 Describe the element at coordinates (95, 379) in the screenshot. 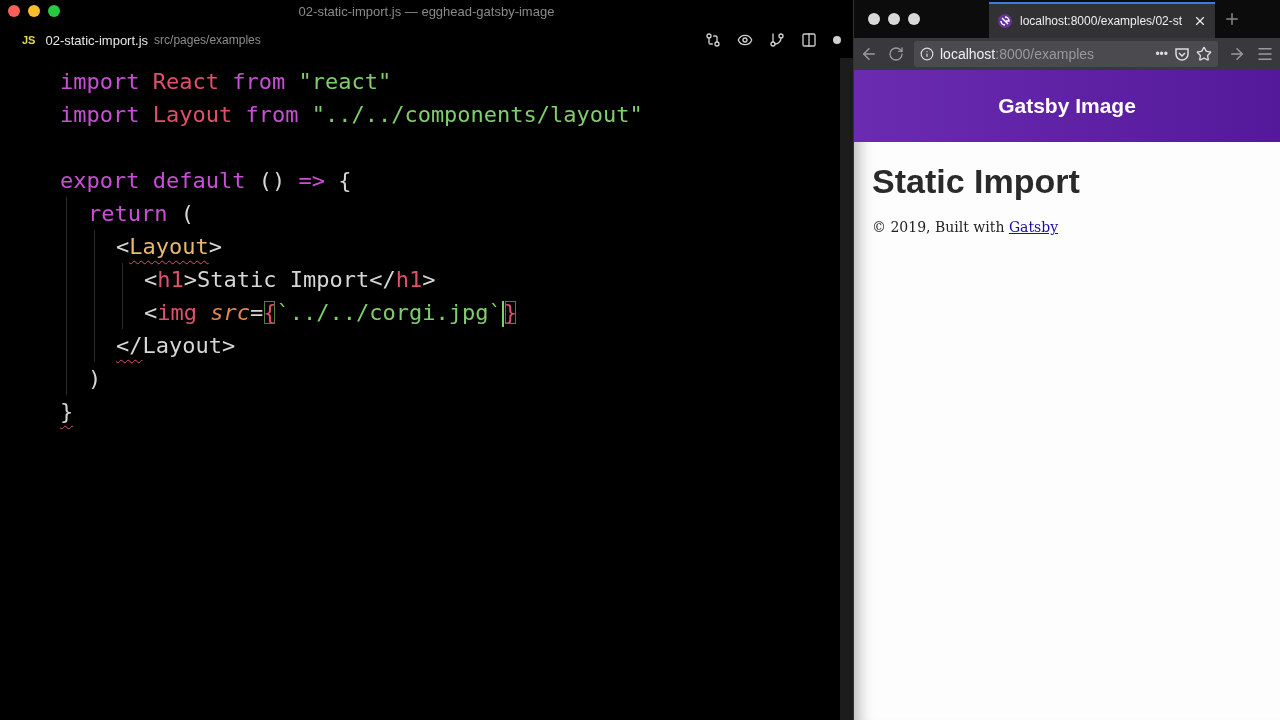

I see `code-line: )` at that location.